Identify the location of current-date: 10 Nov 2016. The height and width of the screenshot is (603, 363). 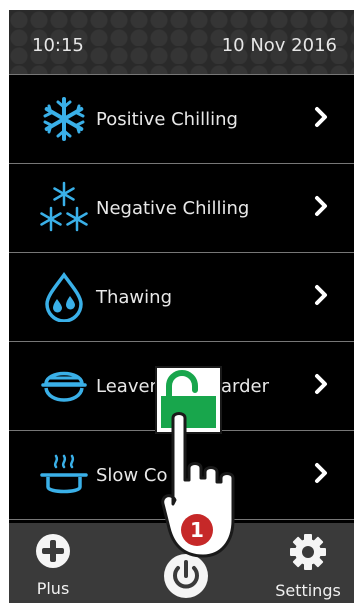
(279, 45).